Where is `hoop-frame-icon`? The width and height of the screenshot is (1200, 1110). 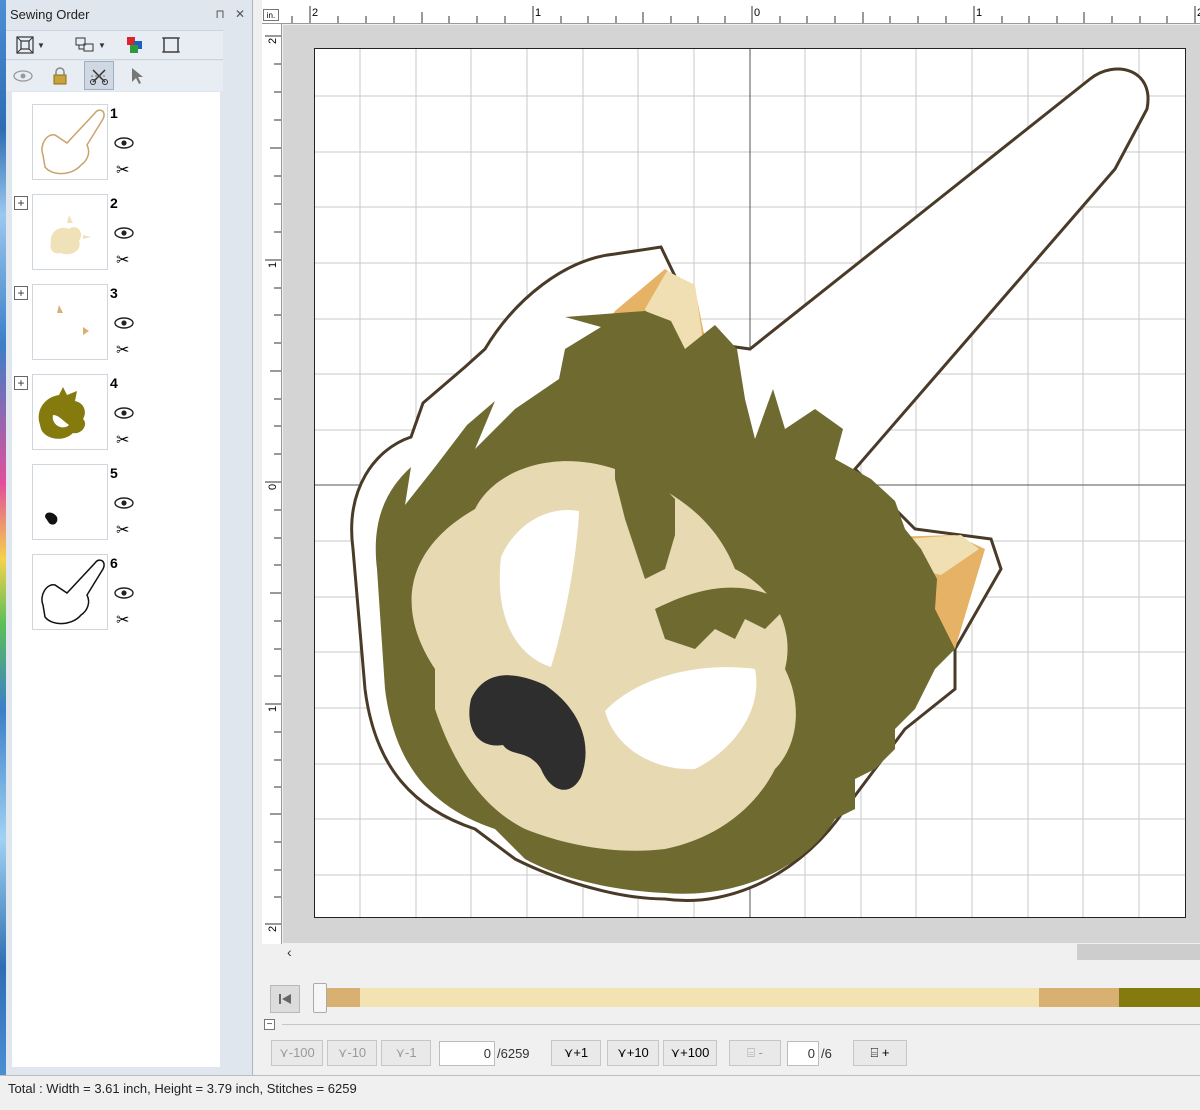
hoop-frame-icon is located at coordinates (171, 45).